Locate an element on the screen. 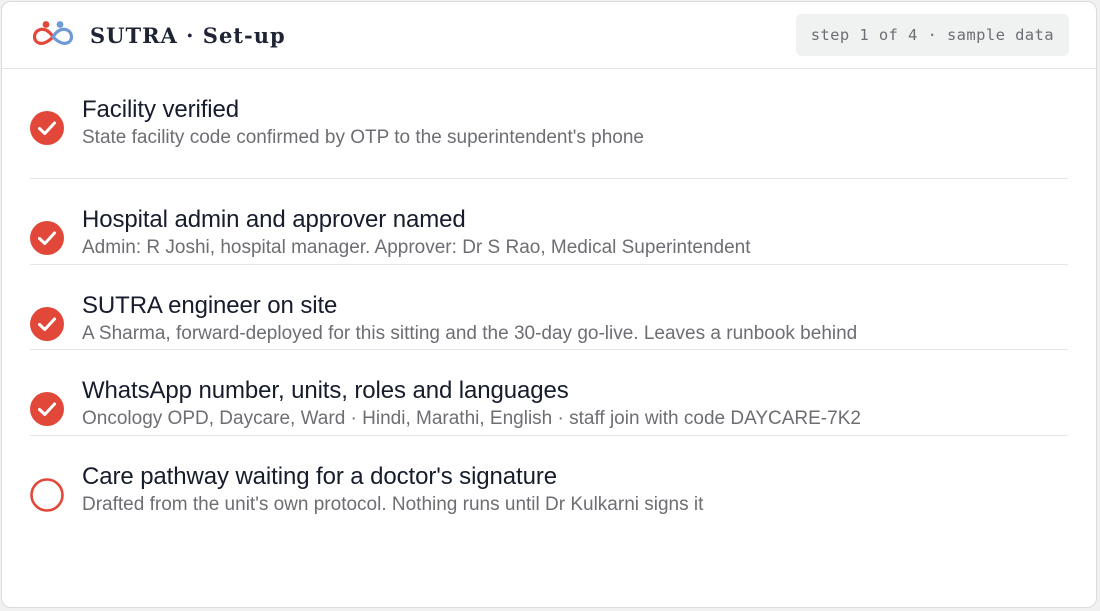 The image size is (1100, 611). app-title: SUTRA · Set-up is located at coordinates (188, 35).